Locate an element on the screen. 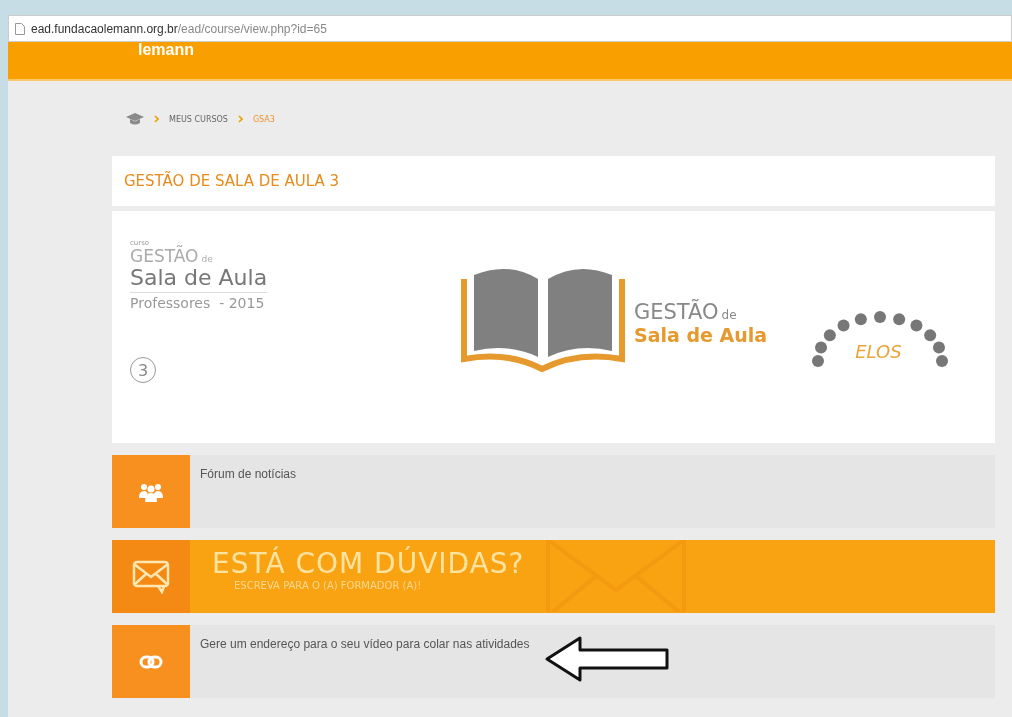  left-arrow-icon is located at coordinates (606, 659).